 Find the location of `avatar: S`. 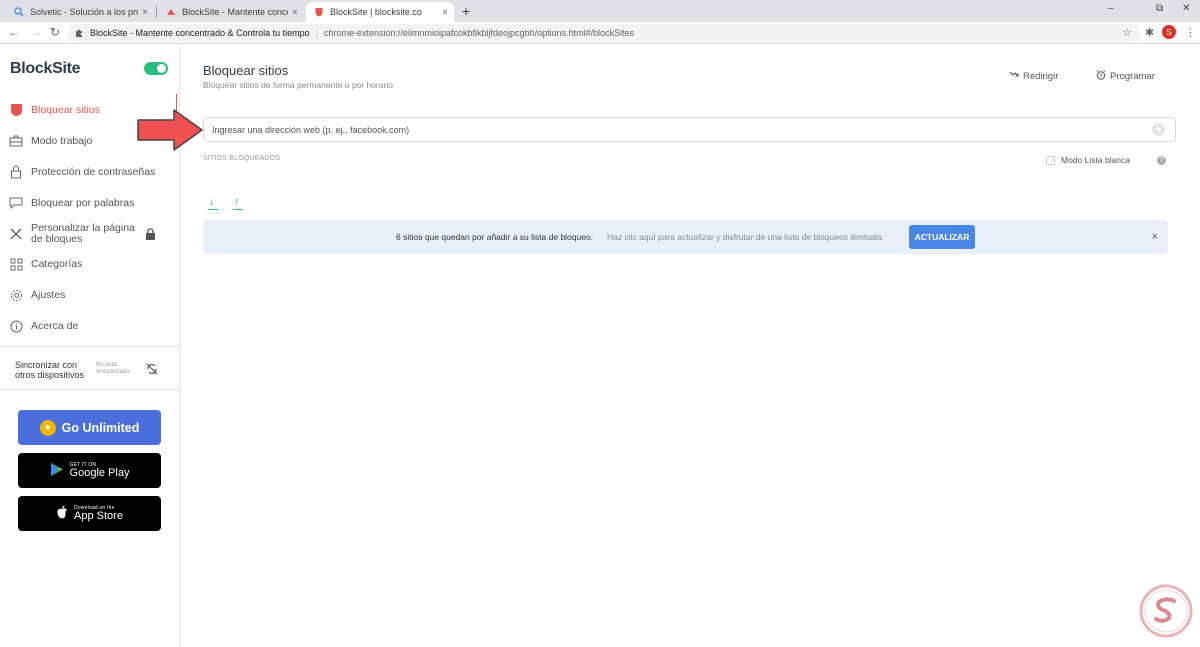

avatar: S is located at coordinates (1169, 32).